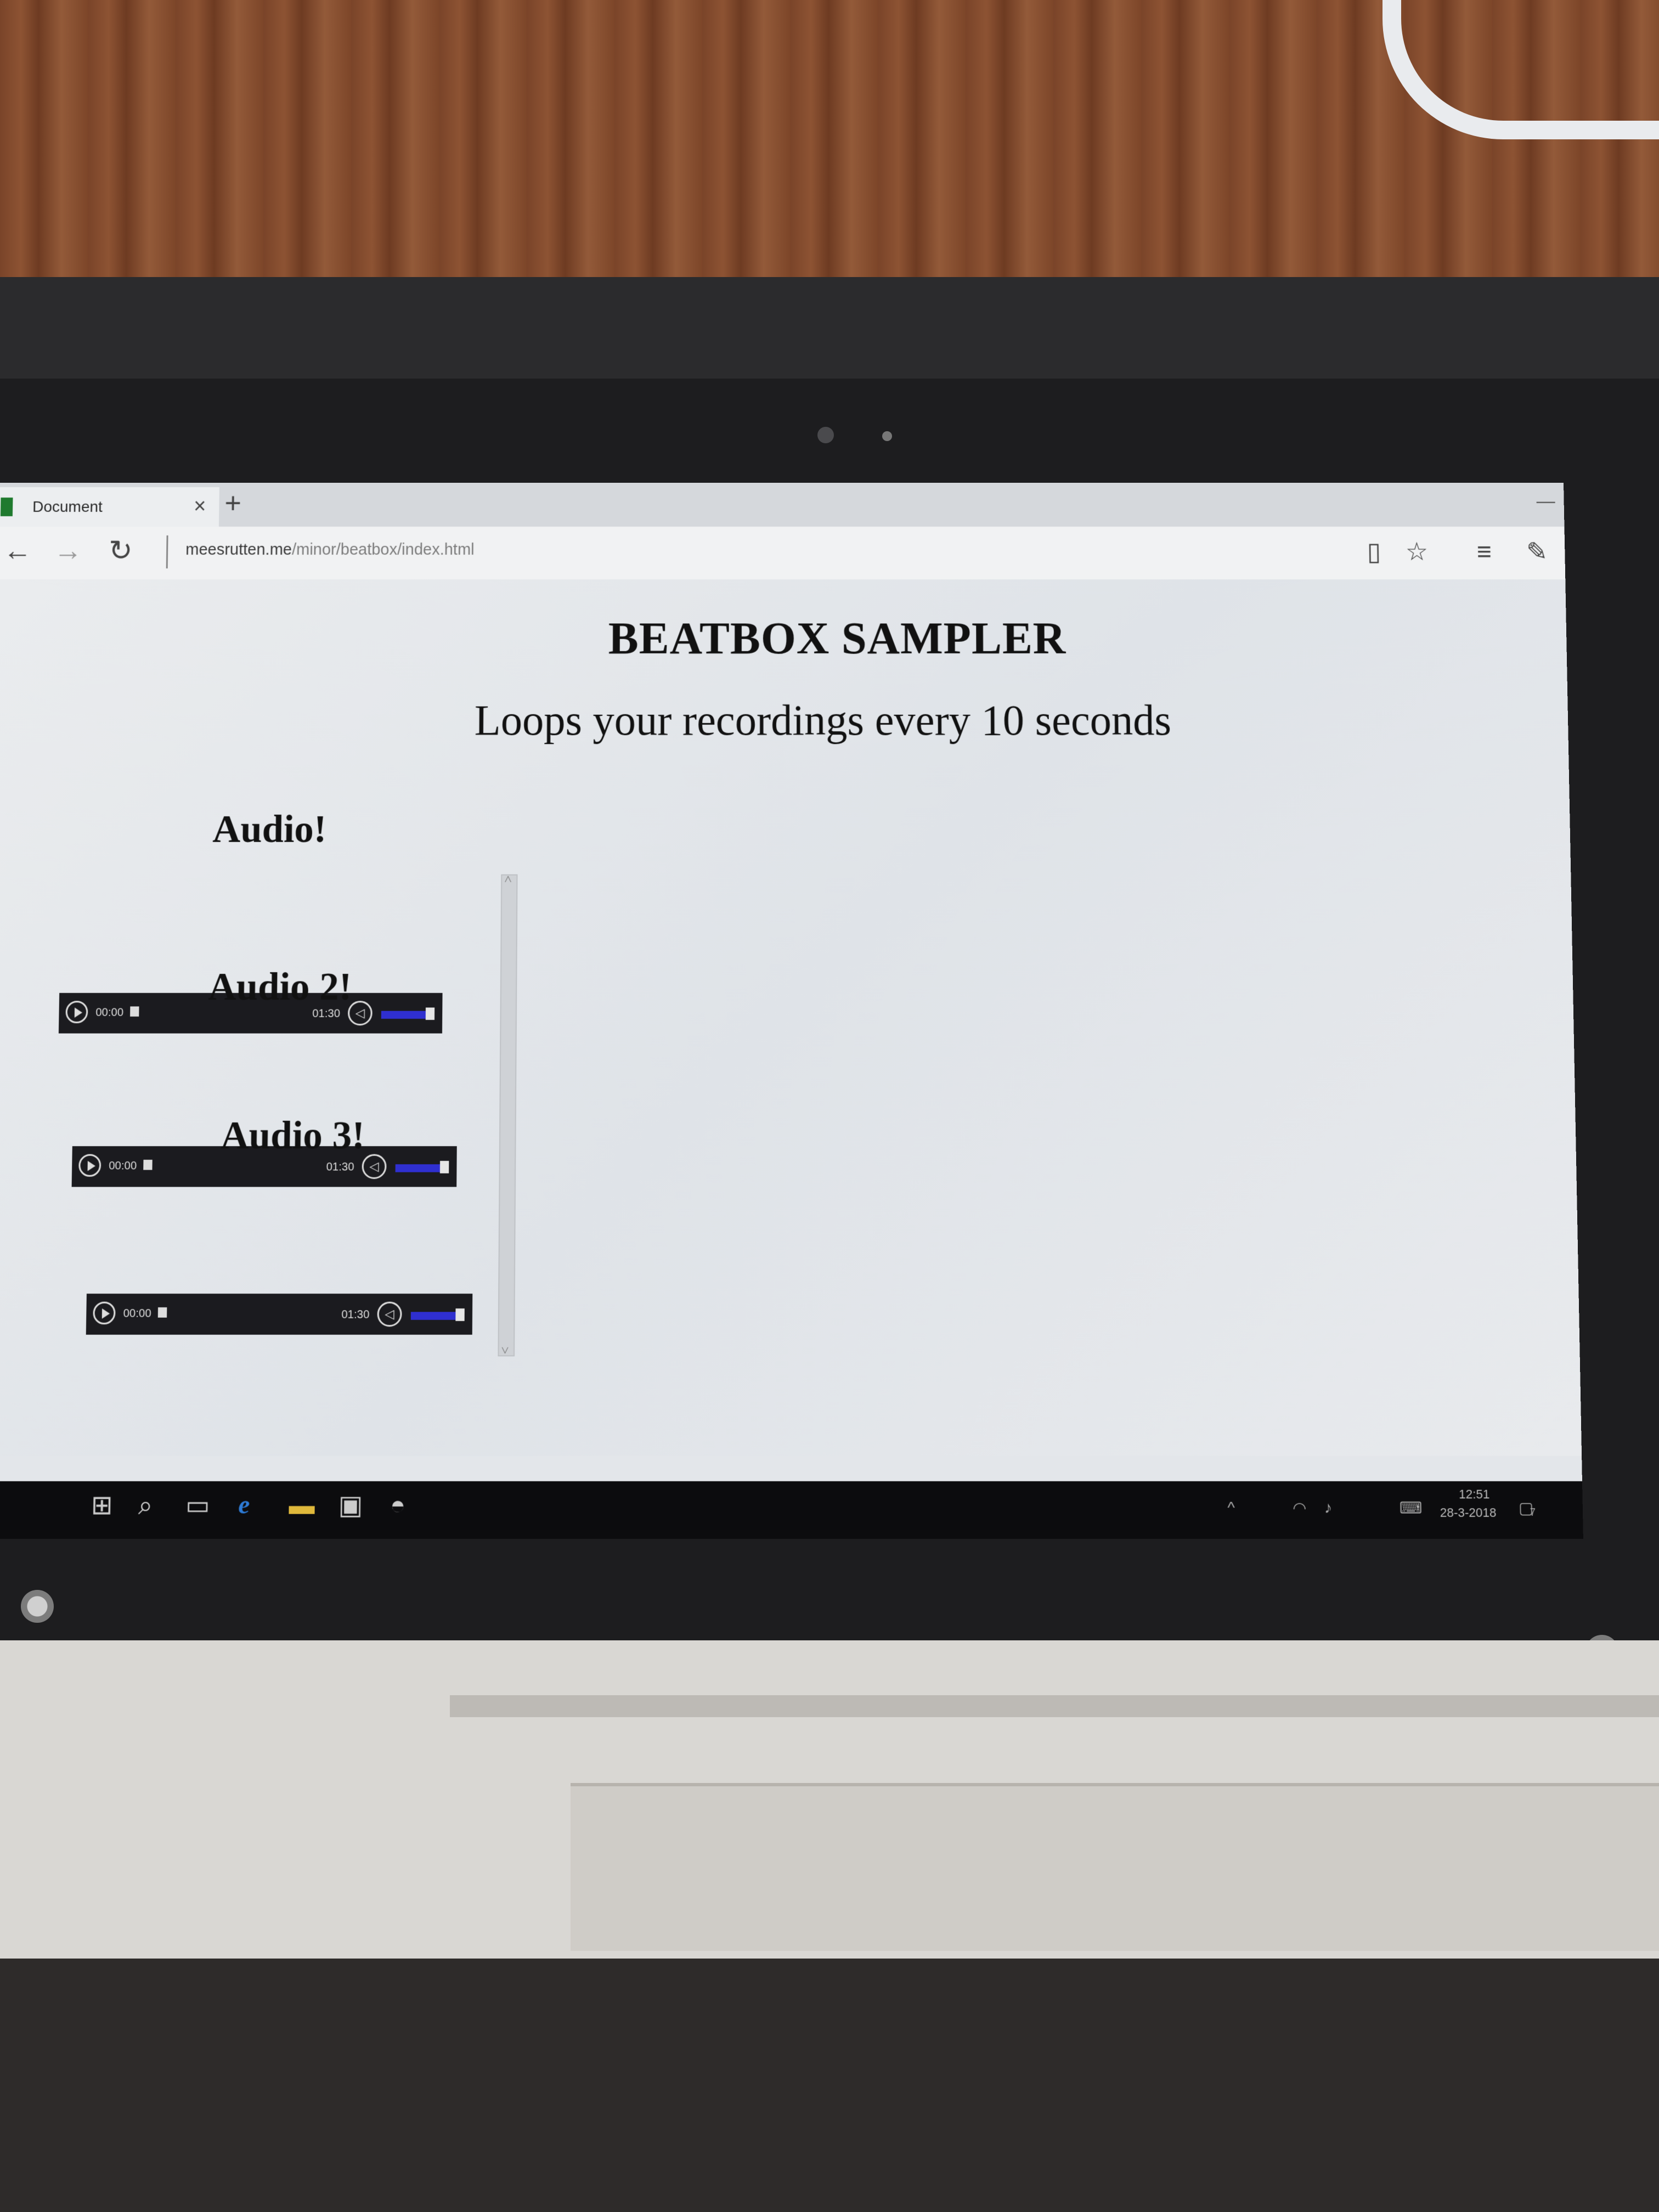 The image size is (1659, 2212). I want to click on audio-heading-3: Audio 3!, so click(292, 1136).